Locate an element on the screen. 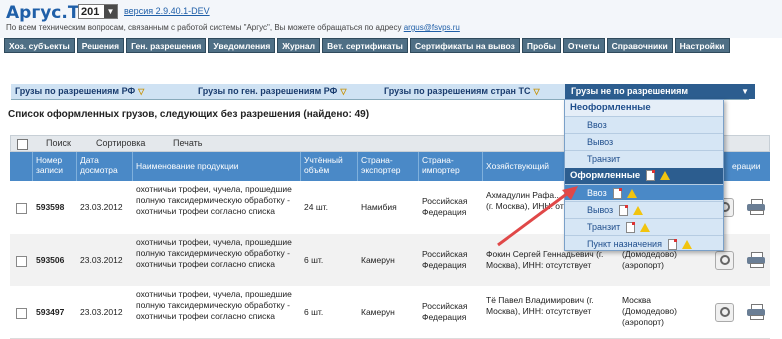 The image size is (782, 339). menu-group-processed: Оформленные is located at coordinates (644, 176).